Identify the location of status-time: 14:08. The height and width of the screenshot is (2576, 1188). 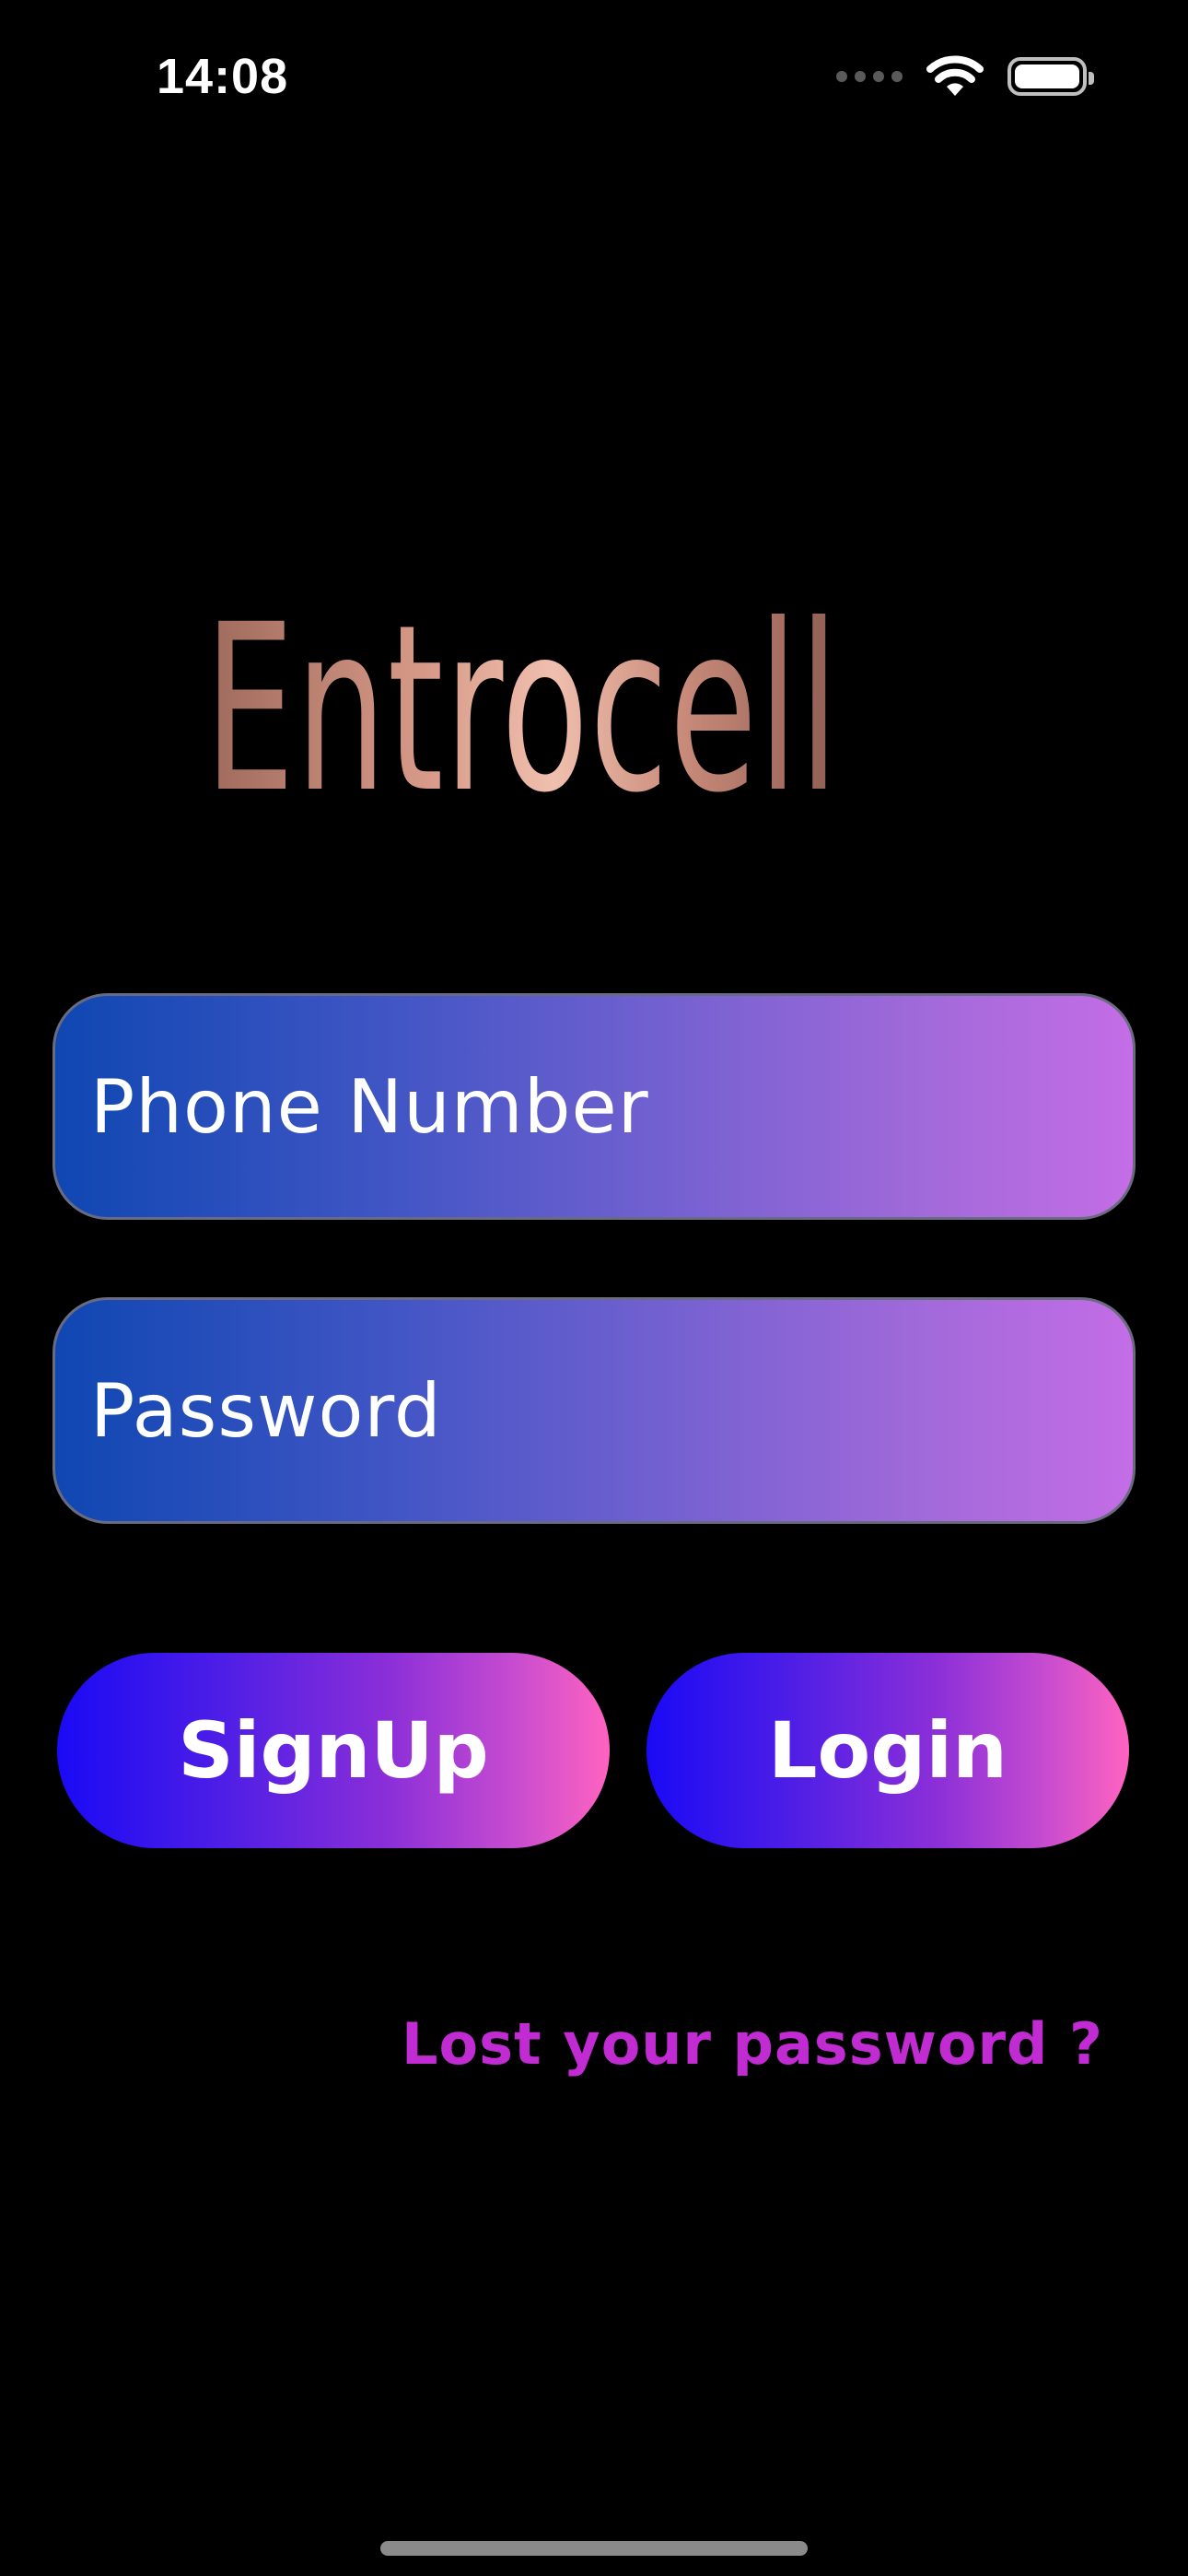
(223, 76).